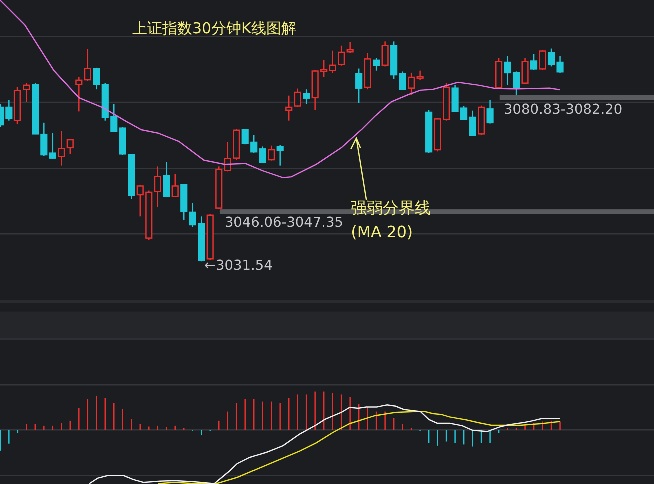 This screenshot has height=484, width=654. I want to click on price-range-label: 3080.83-3082.20, so click(563, 110).